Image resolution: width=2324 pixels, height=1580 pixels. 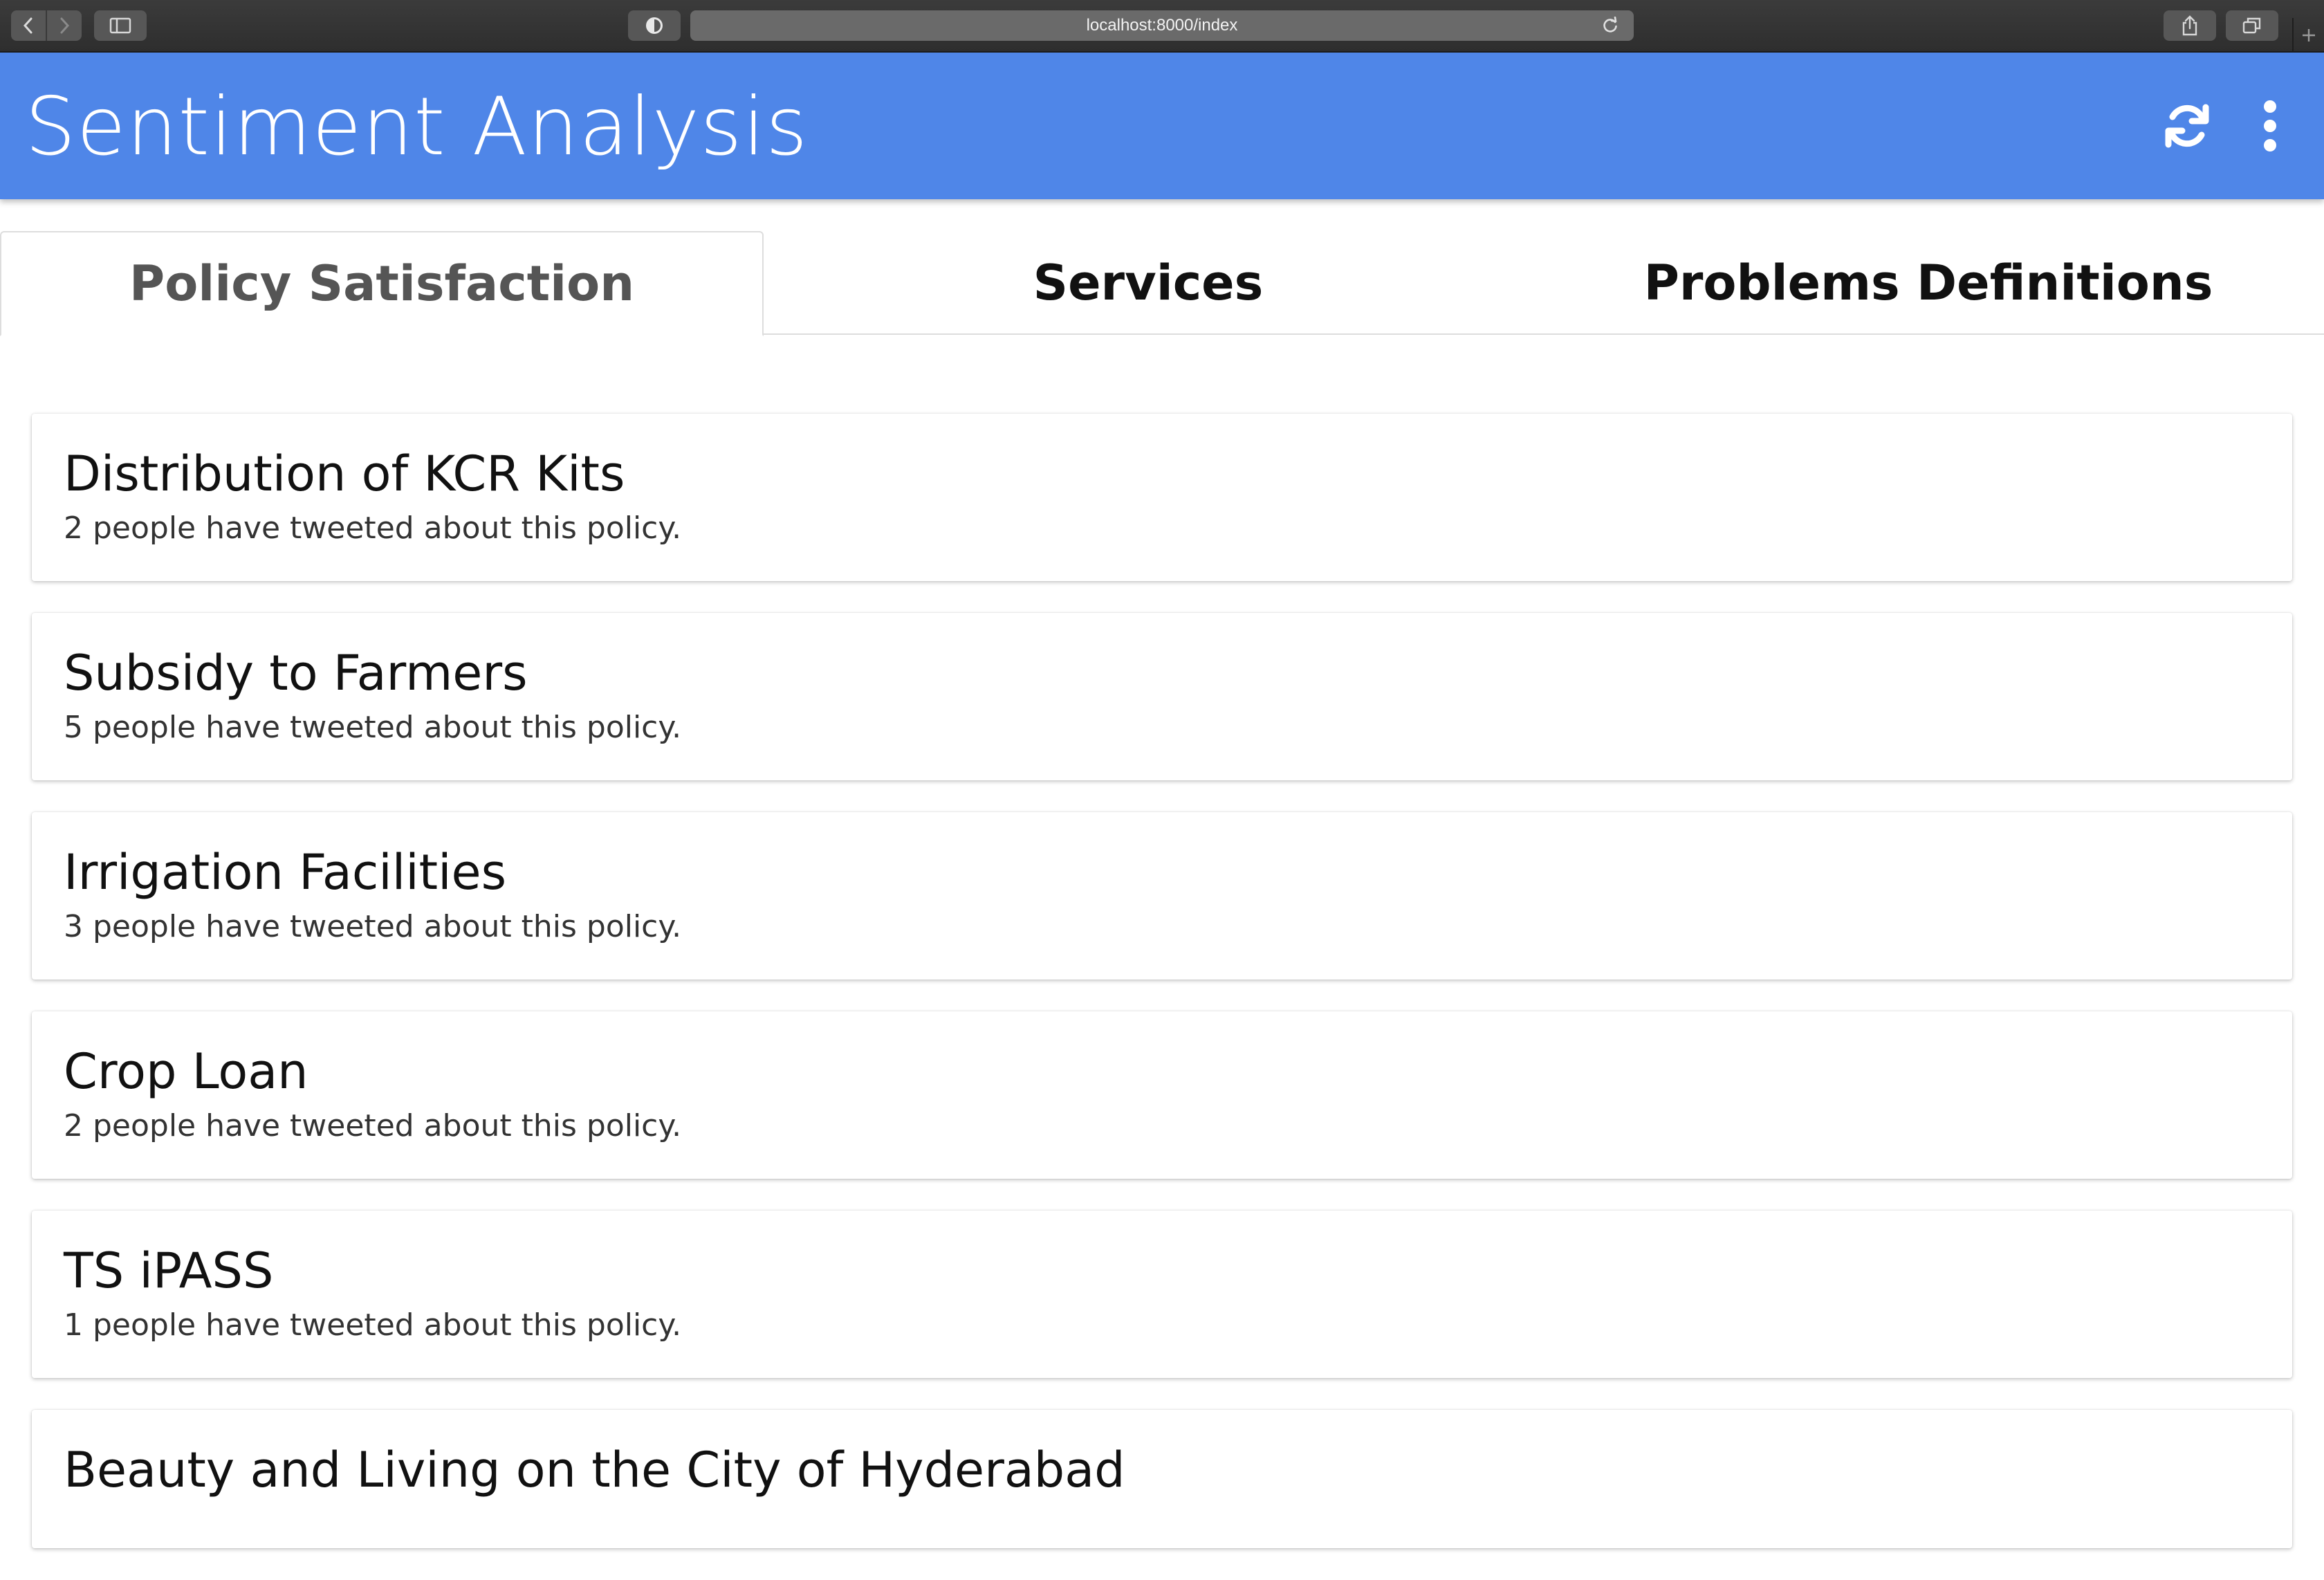 I want to click on chevron-right-icon, so click(x=65, y=25).